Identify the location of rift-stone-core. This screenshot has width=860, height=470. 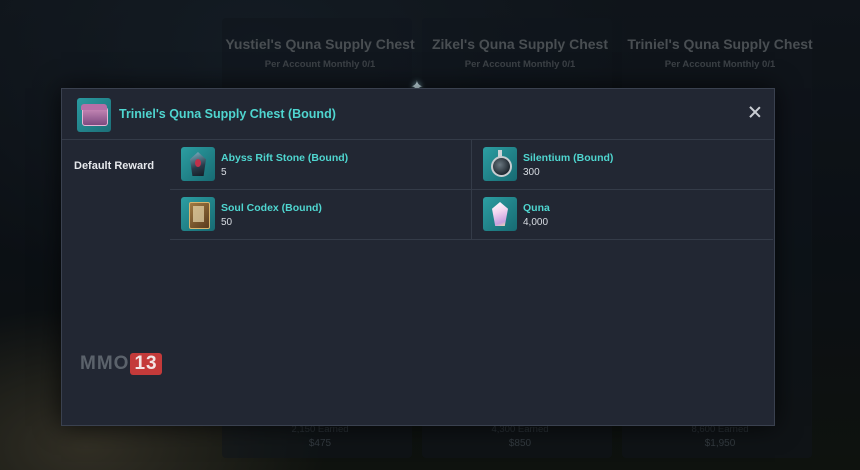
(198, 163).